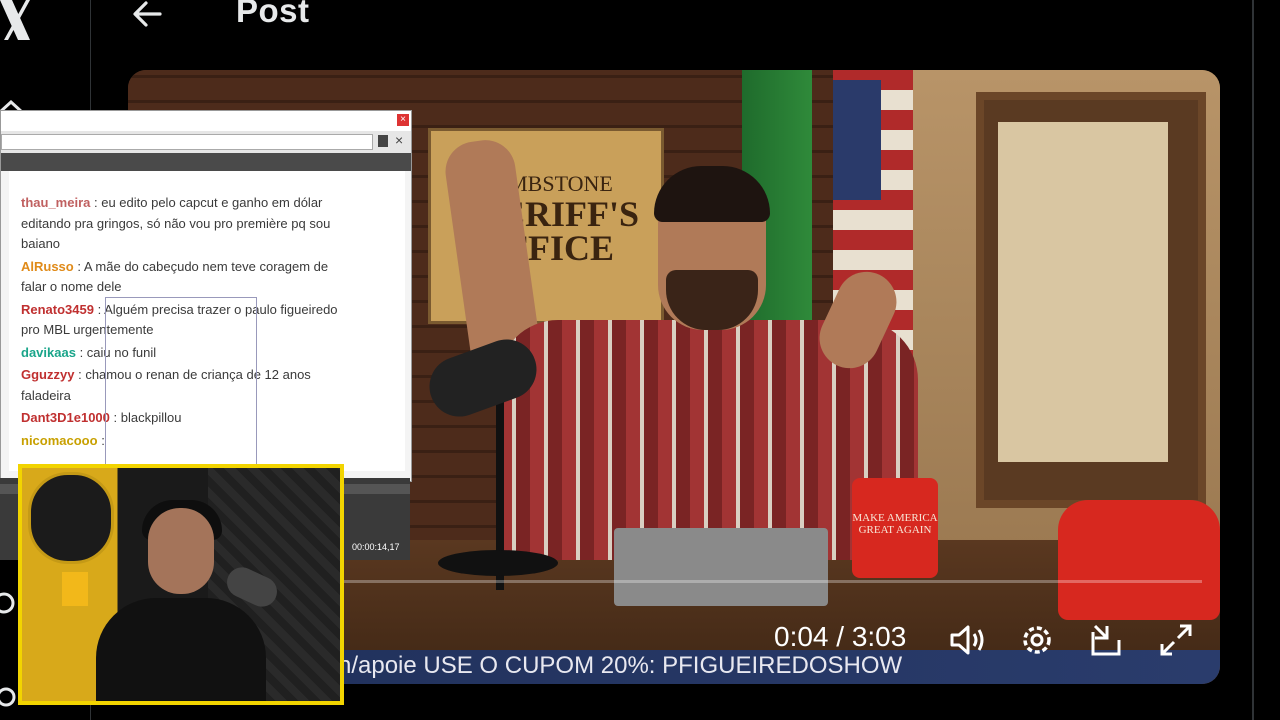 Image resolution: width=1280 pixels, height=720 pixels. I want to click on yellow-book, so click(75, 589).